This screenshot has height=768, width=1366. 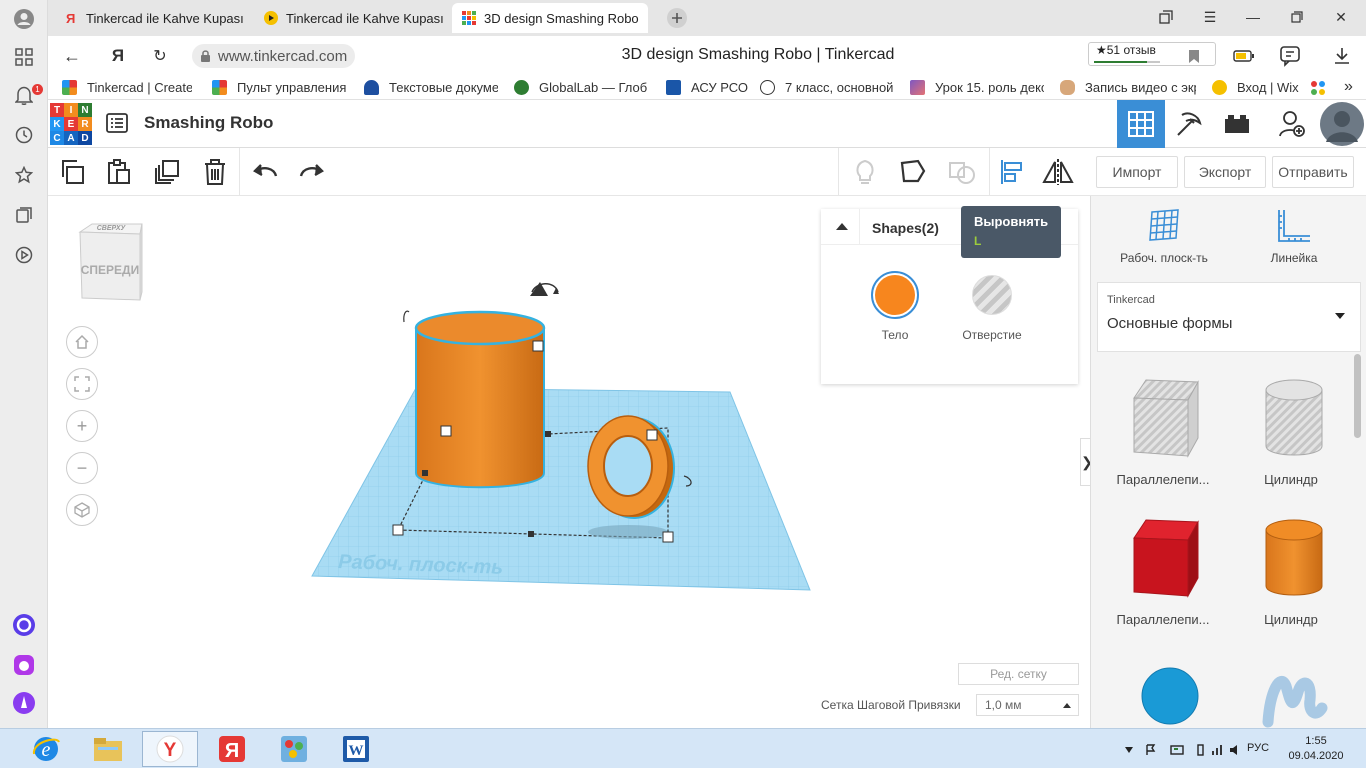 What do you see at coordinates (1262, 87) in the screenshot?
I see `bookmark-item: Вход | Wix` at bounding box center [1262, 87].